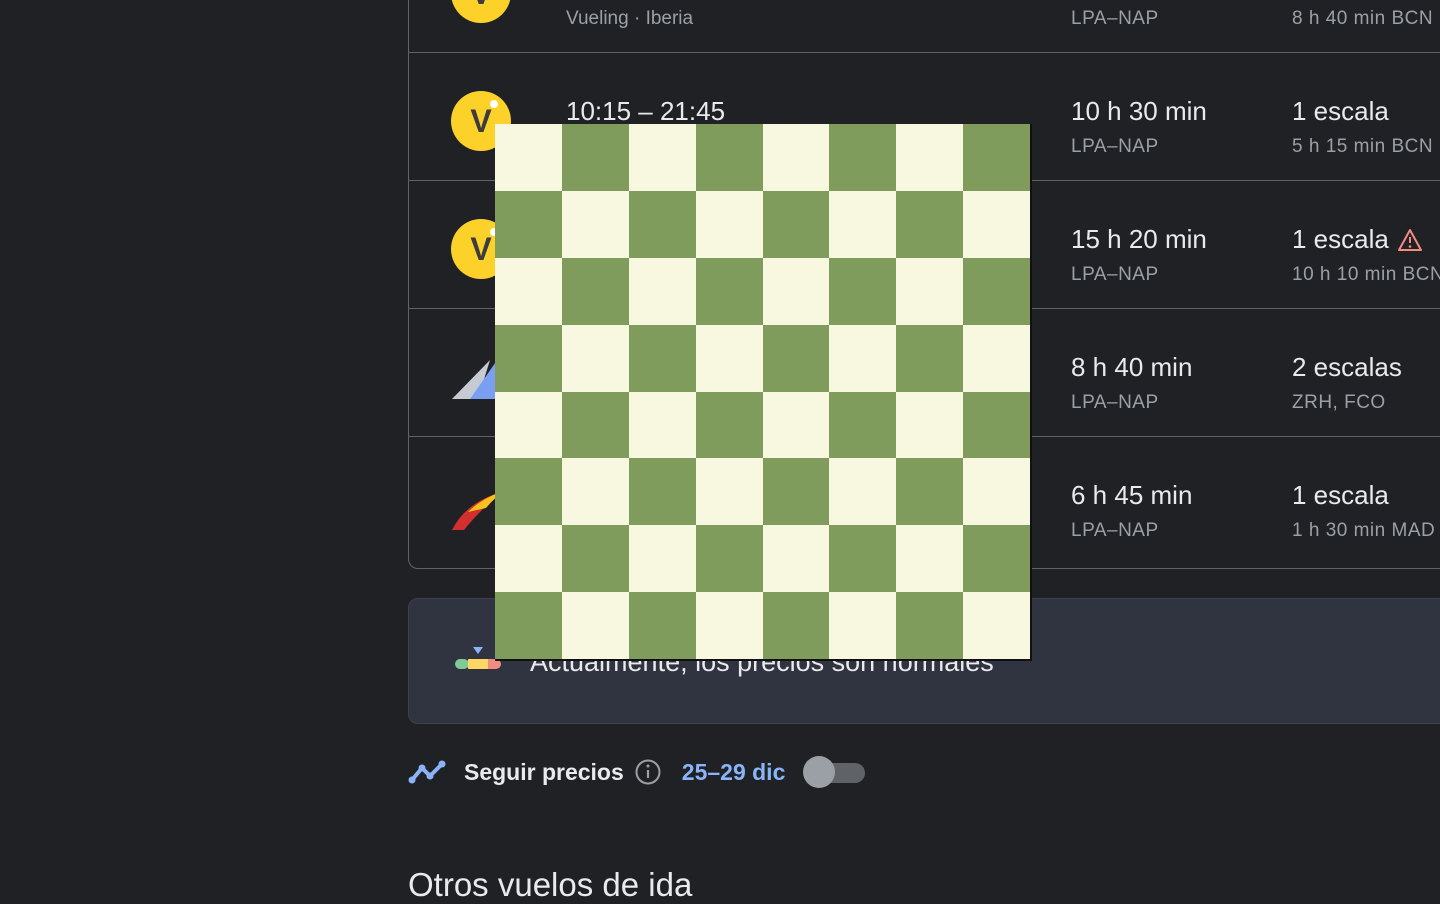 The image size is (1440, 904). I want to click on stop-detail: 8 h 40 min BCN, so click(1363, 18).